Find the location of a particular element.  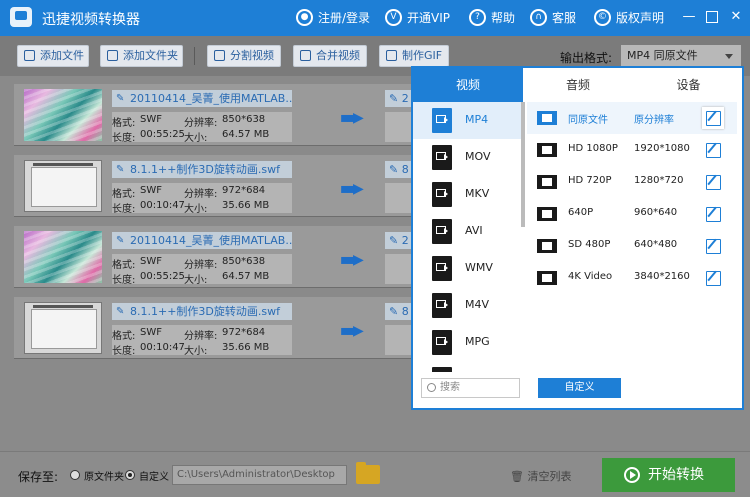

format-value: SWF is located at coordinates (151, 119).